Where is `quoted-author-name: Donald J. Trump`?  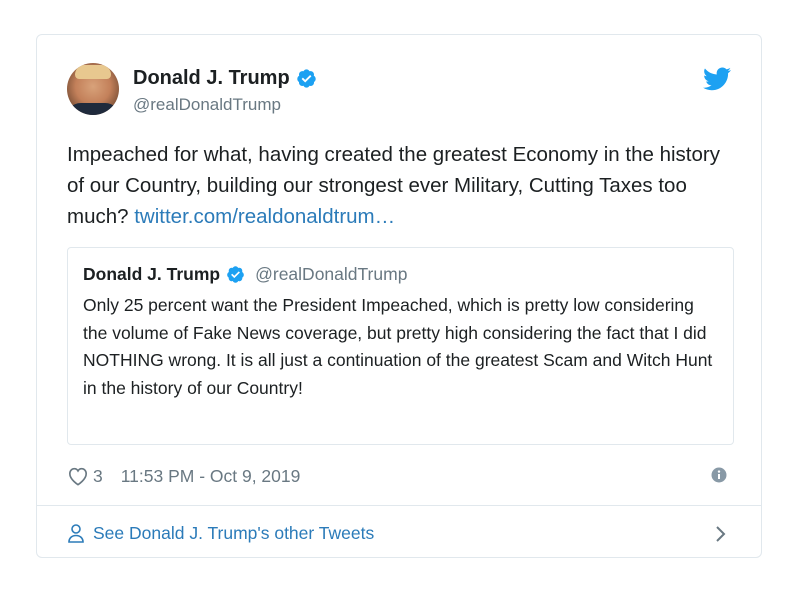 quoted-author-name: Donald J. Trump is located at coordinates (152, 274).